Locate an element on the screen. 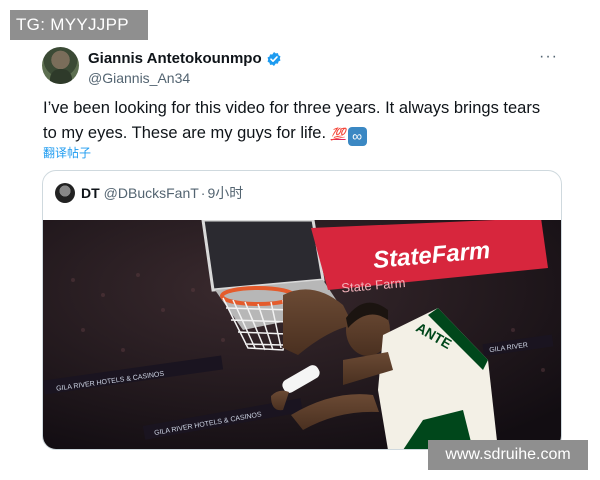 The width and height of the screenshot is (600, 480). infinity-icon: ∞ is located at coordinates (357, 136).